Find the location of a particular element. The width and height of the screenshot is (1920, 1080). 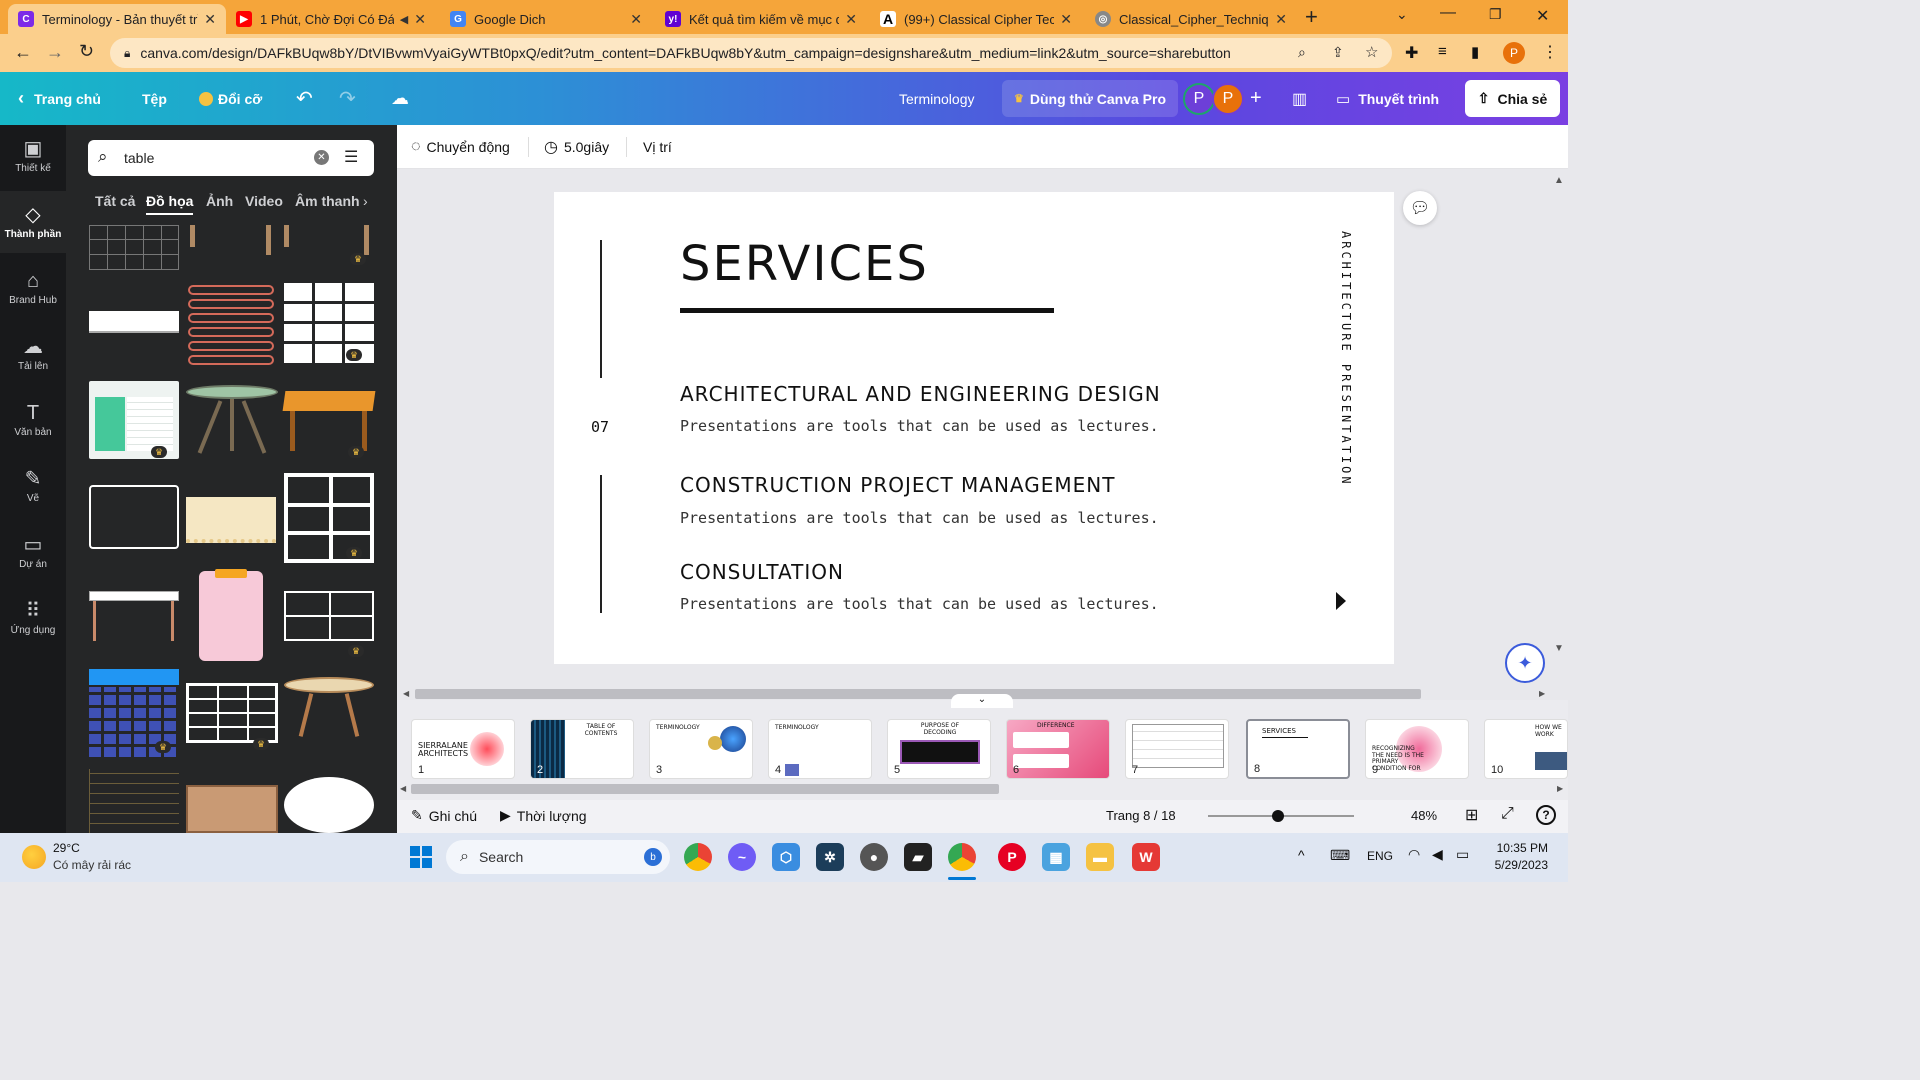

obs-icon: ● is located at coordinates (874, 857).